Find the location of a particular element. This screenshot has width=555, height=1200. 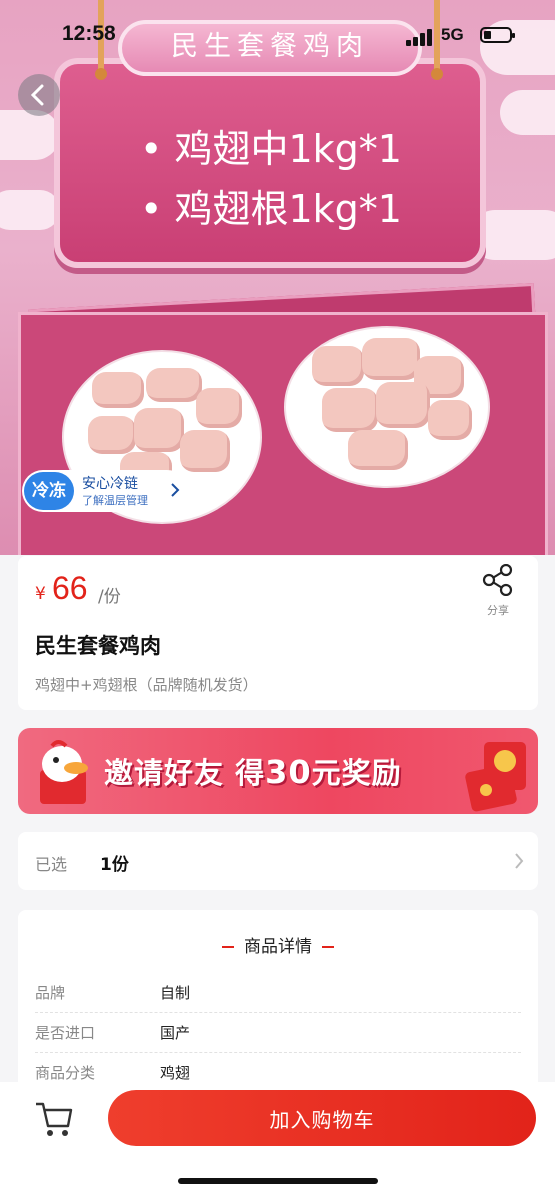

selection-label: 已选 is located at coordinates (51, 864).